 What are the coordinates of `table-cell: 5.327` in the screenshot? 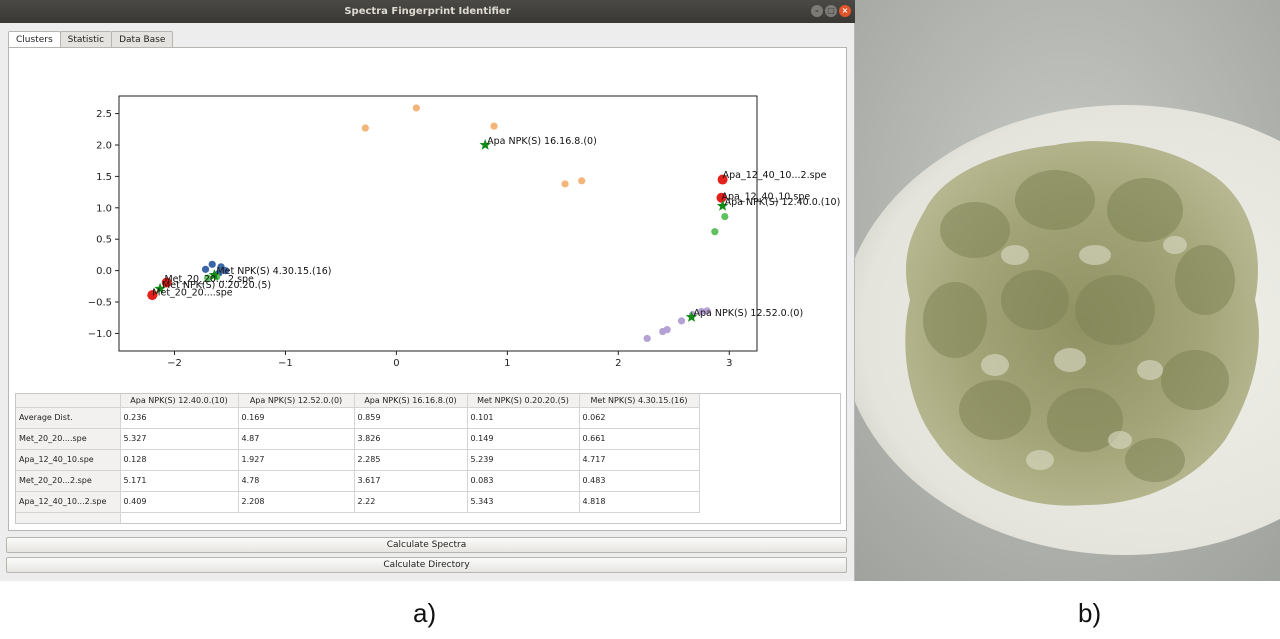 It's located at (179, 439).